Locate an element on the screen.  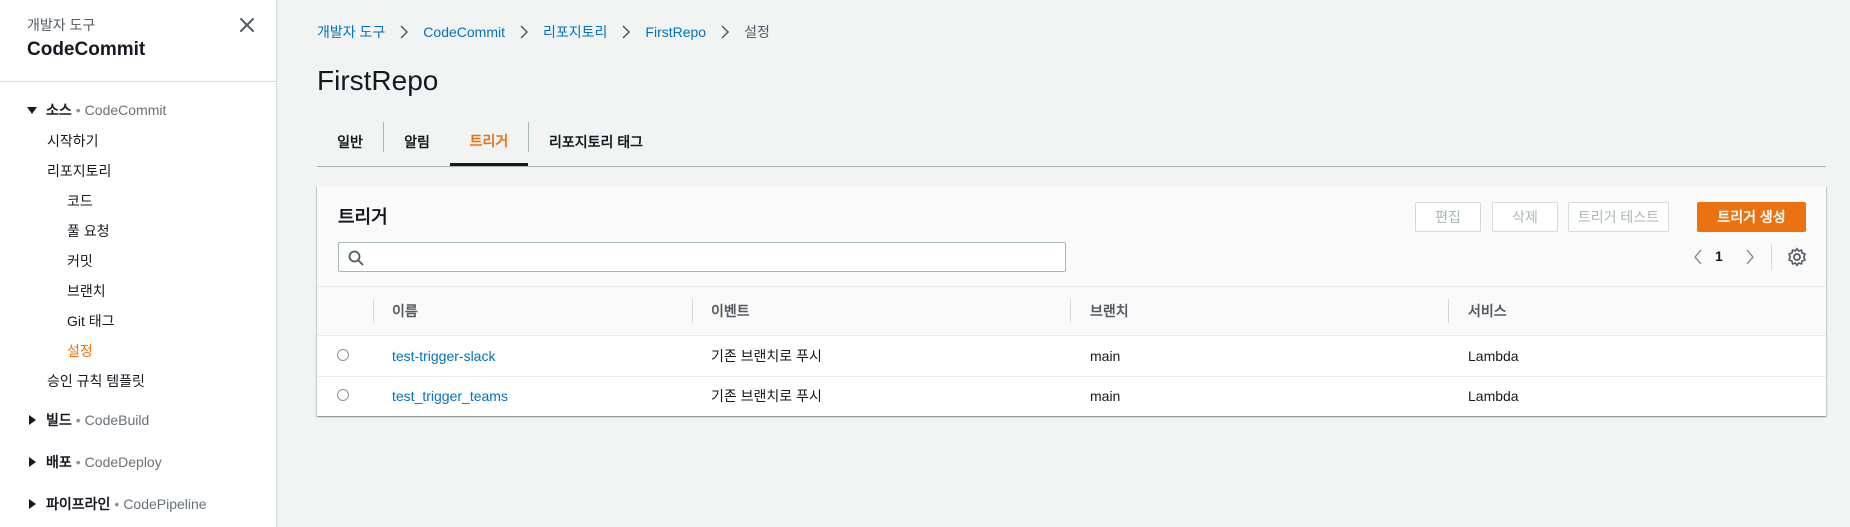
breadcrumb: 개발자 도구 CodeCommit 리포지토리 FirstRepo 설정 is located at coordinates (543, 32).